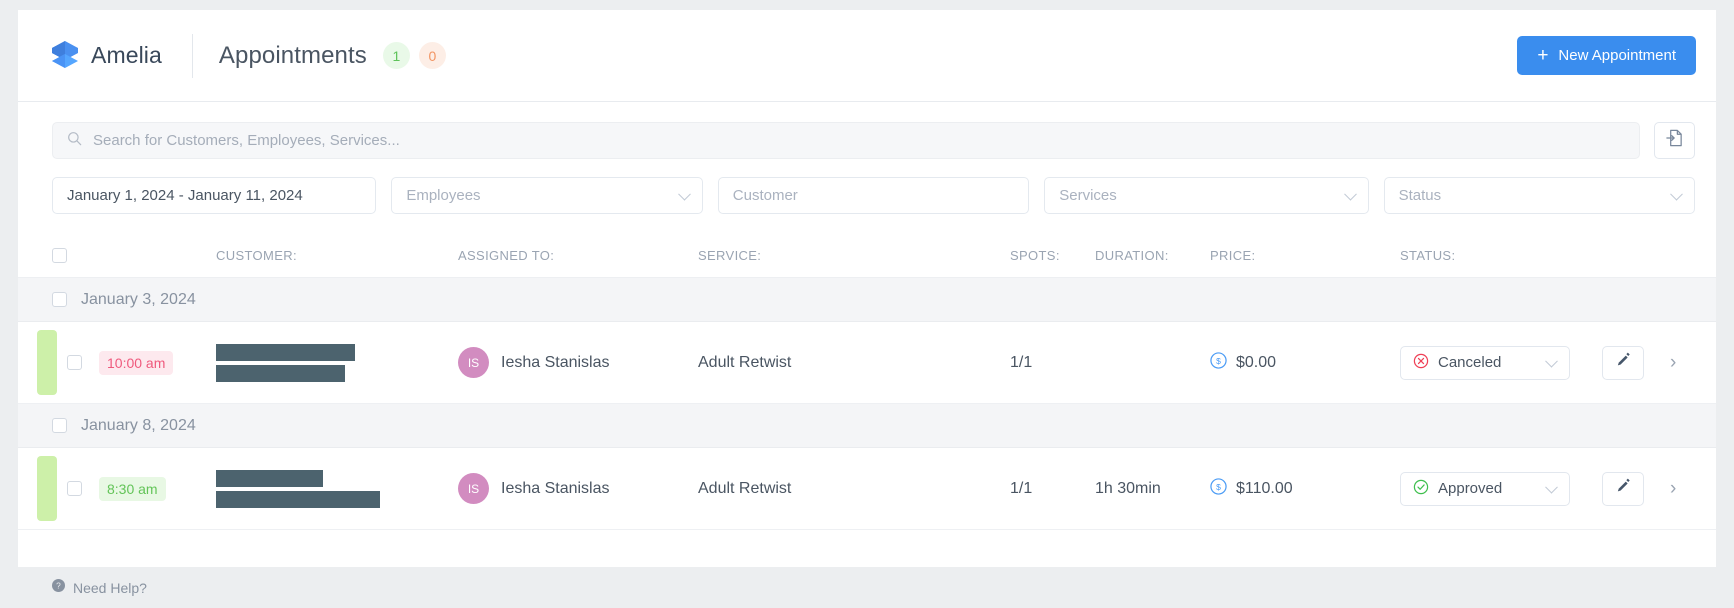 The height and width of the screenshot is (608, 1734). I want to click on column-header-spots: SPOTS:, so click(1035, 255).